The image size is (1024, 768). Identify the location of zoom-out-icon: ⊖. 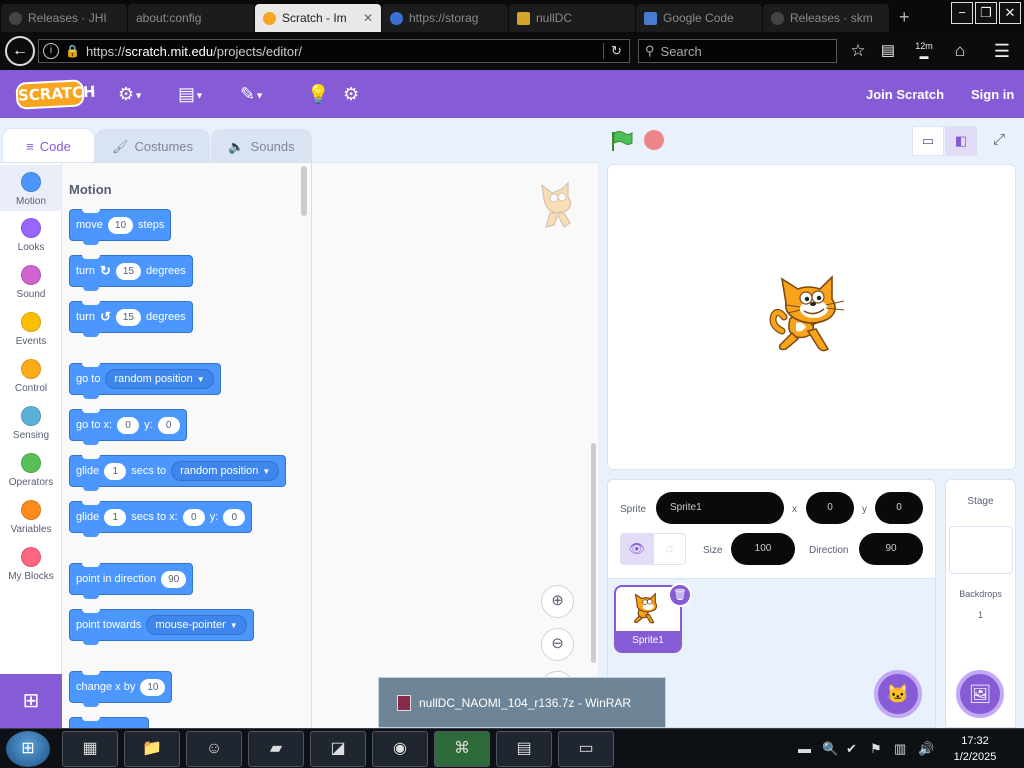
(557, 644).